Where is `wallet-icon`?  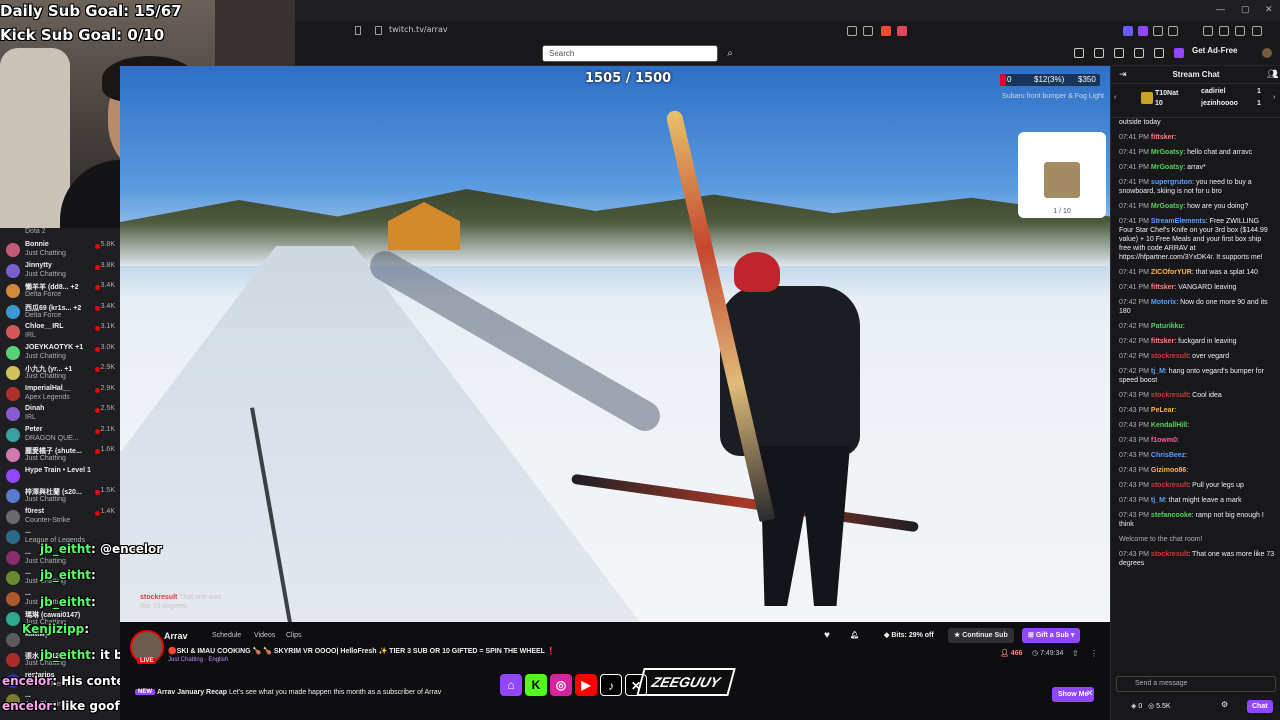 wallet-icon is located at coordinates (1208, 31).